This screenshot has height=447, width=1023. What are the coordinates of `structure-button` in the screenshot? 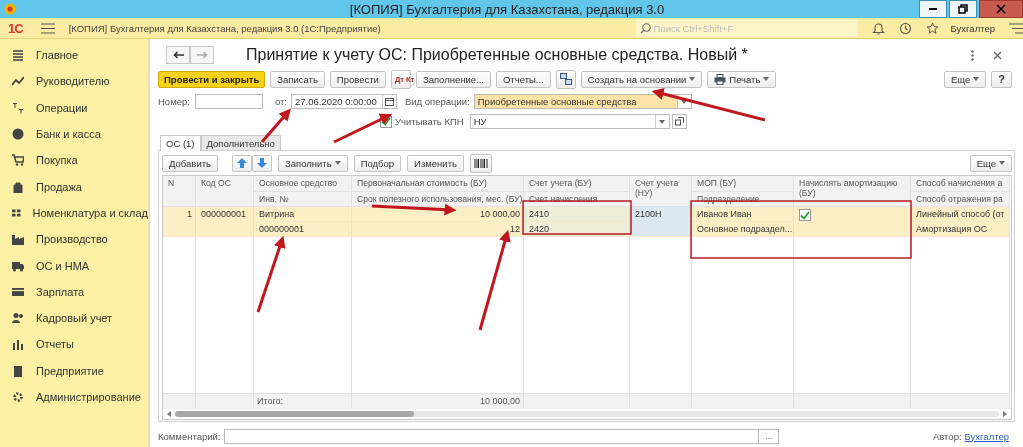 It's located at (565, 79).